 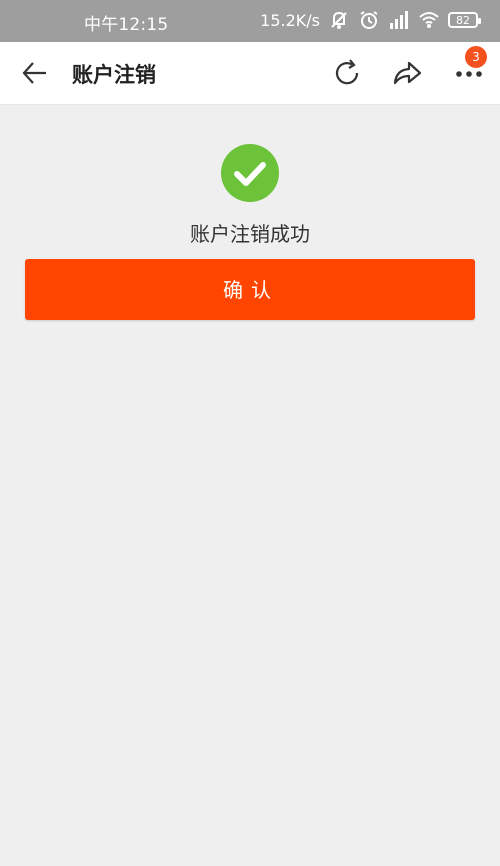 What do you see at coordinates (290, 20) in the screenshot?
I see `network-speed: 15.2K/s` at bounding box center [290, 20].